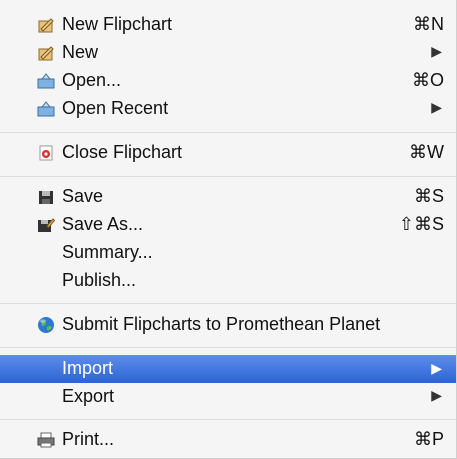  Describe the element at coordinates (46, 325) in the screenshot. I see `globe-icon` at that location.